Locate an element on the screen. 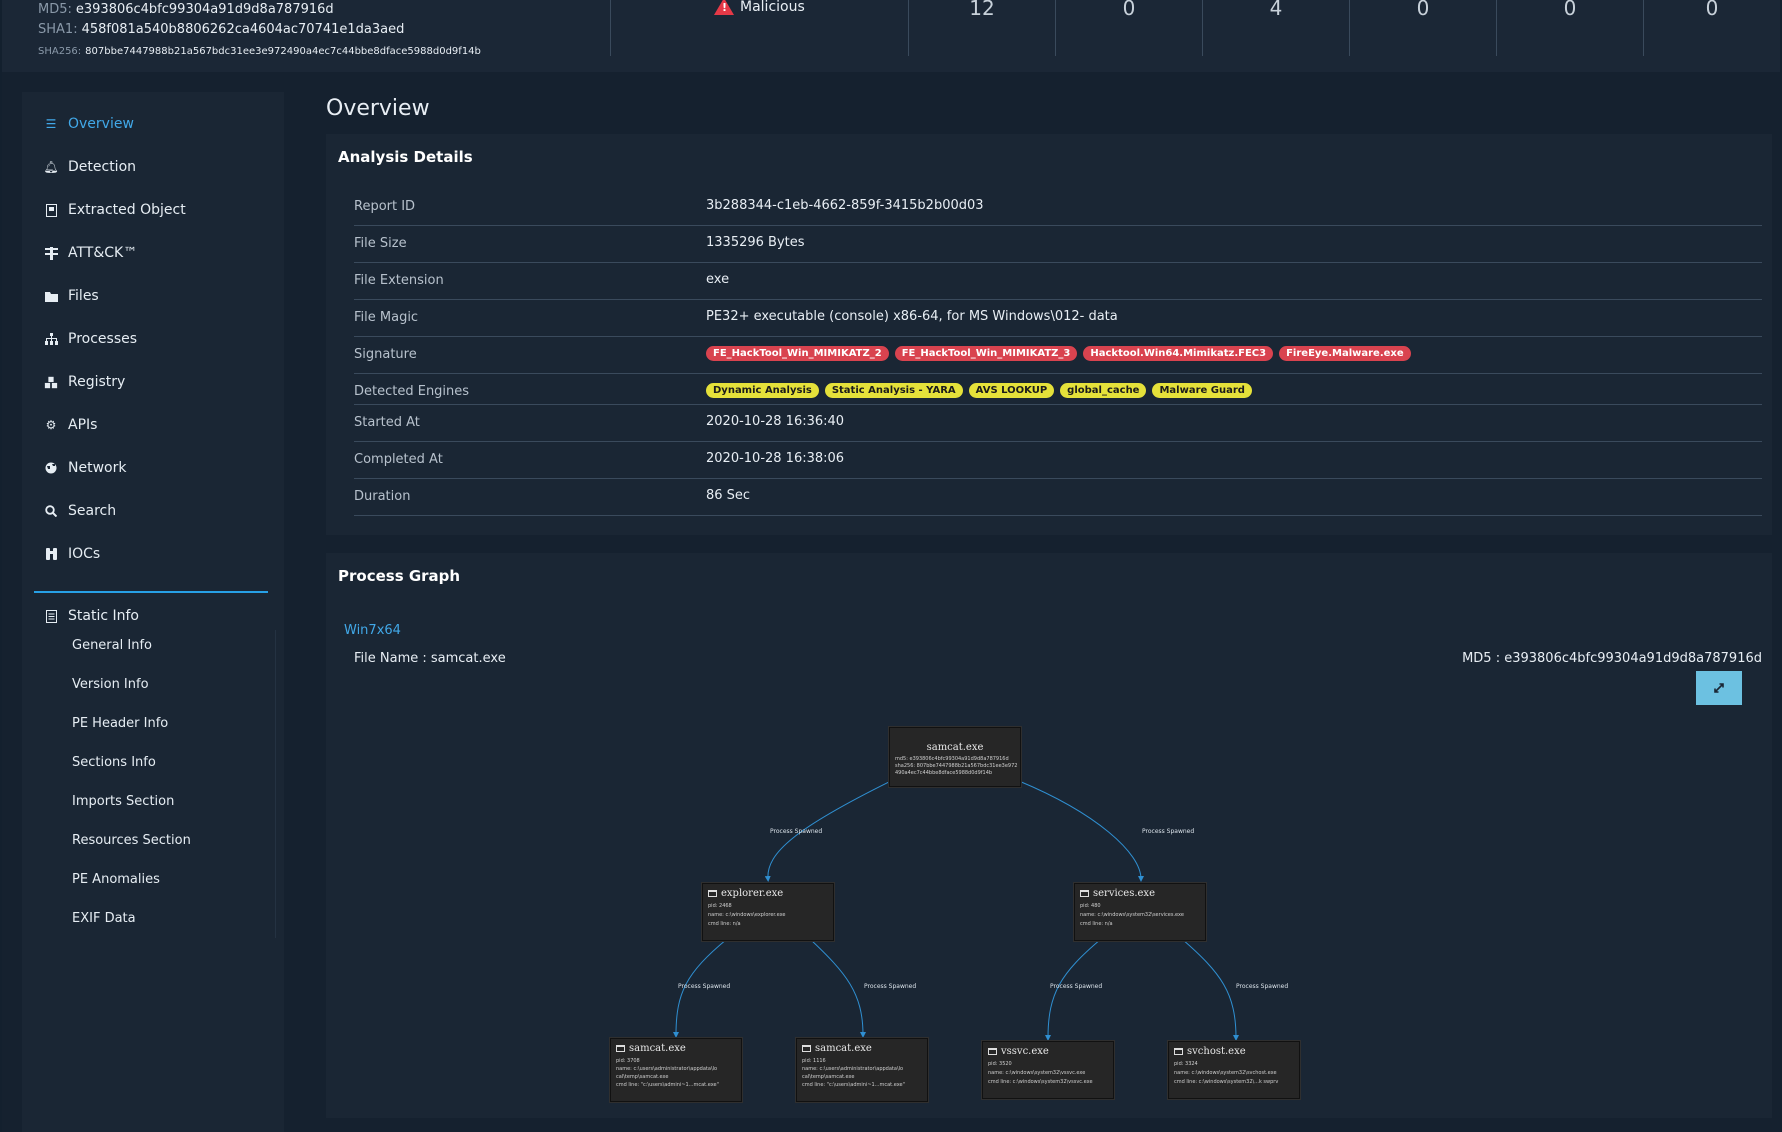 The image size is (1782, 1132). edge-explorer-samcat2 is located at coordinates (837, 988).